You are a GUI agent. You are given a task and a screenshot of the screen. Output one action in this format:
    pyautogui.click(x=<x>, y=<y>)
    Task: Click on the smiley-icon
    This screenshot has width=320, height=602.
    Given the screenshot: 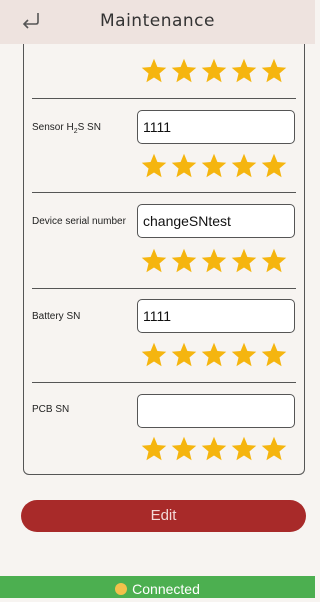 What is the action you would take?
    pyautogui.click(x=121, y=589)
    